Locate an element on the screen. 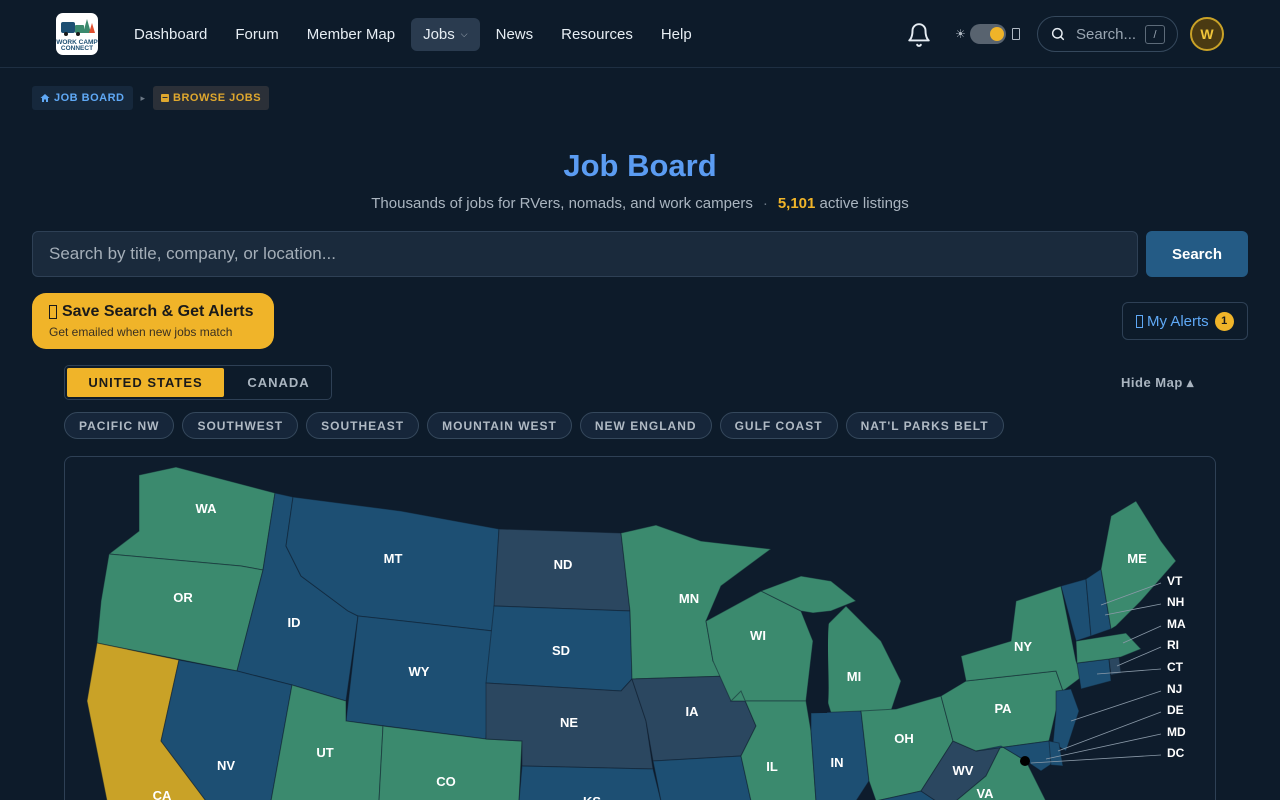 The image size is (1280, 800). nav-dashboard: Dashboard is located at coordinates (170, 34).